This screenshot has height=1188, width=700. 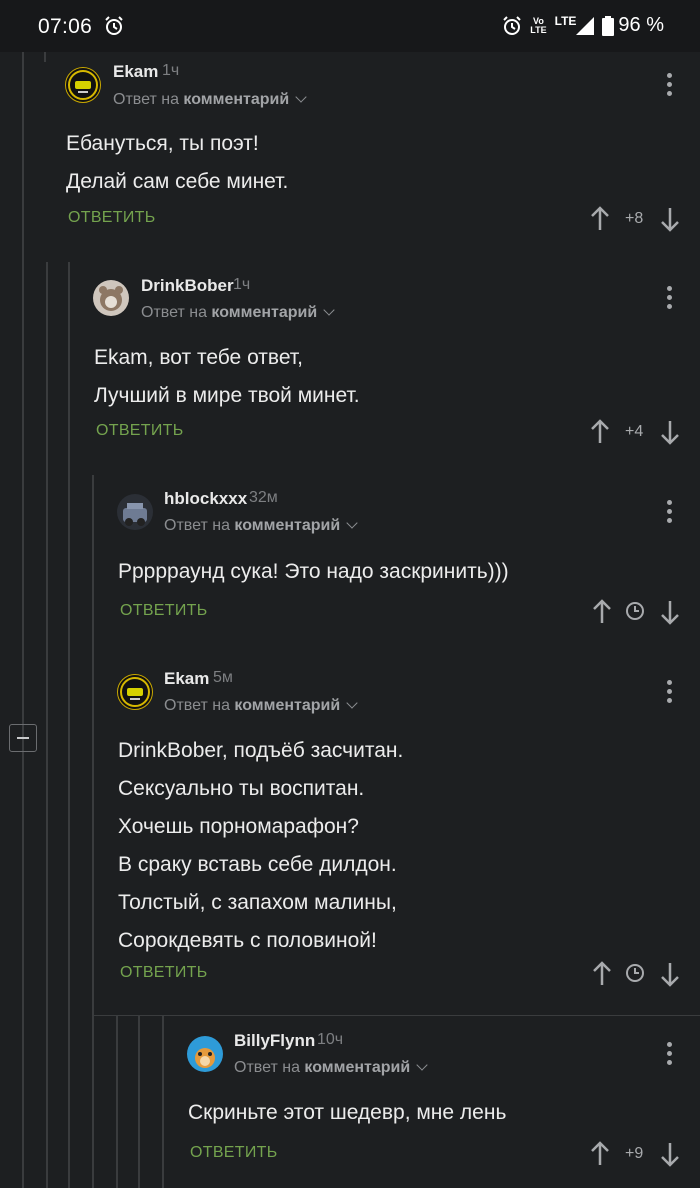 What do you see at coordinates (177, 162) in the screenshot?
I see `comment-body: Ебануться, ты поэт! Делай сам себе минет.` at bounding box center [177, 162].